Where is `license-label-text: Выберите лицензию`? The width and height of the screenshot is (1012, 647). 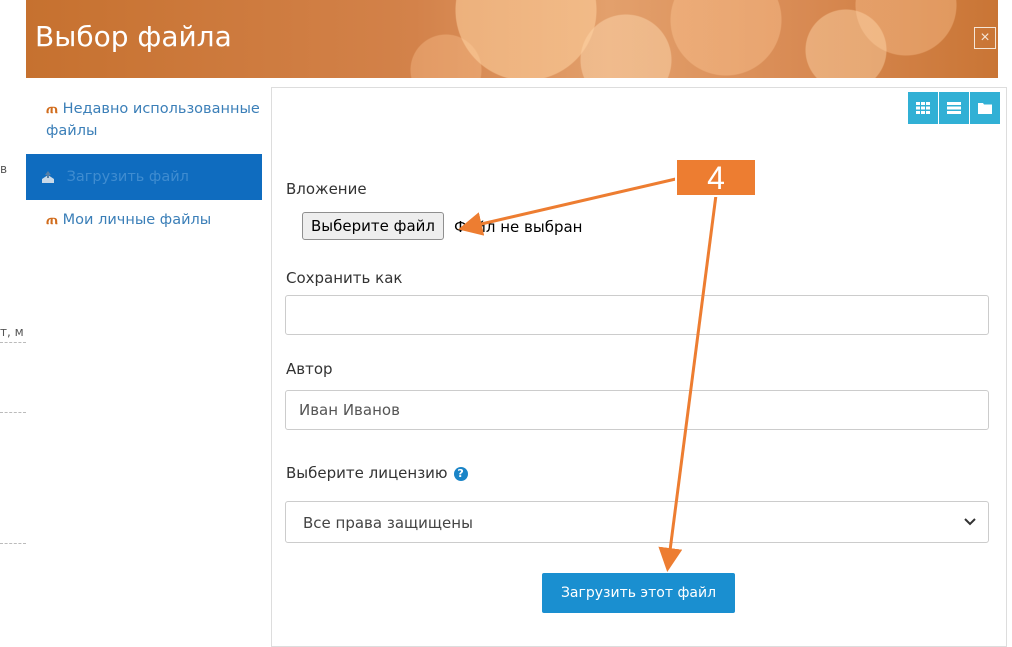 license-label-text: Выберите лицензию is located at coordinates (367, 473).